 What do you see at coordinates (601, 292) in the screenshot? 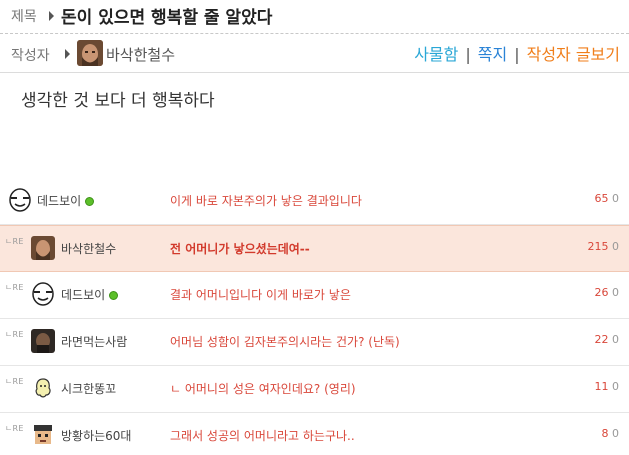
I see `like-count: 26` at bounding box center [601, 292].